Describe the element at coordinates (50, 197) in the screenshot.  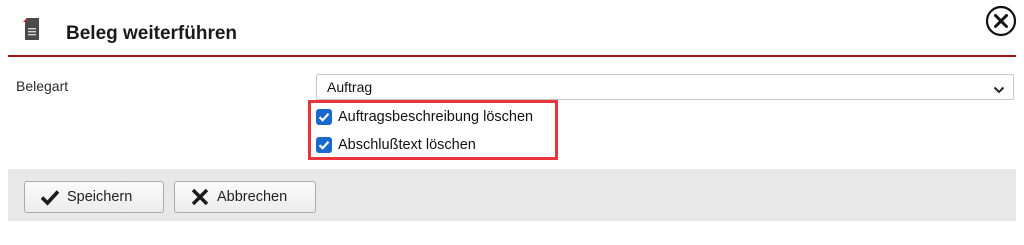
I see `checkmark-icon` at that location.